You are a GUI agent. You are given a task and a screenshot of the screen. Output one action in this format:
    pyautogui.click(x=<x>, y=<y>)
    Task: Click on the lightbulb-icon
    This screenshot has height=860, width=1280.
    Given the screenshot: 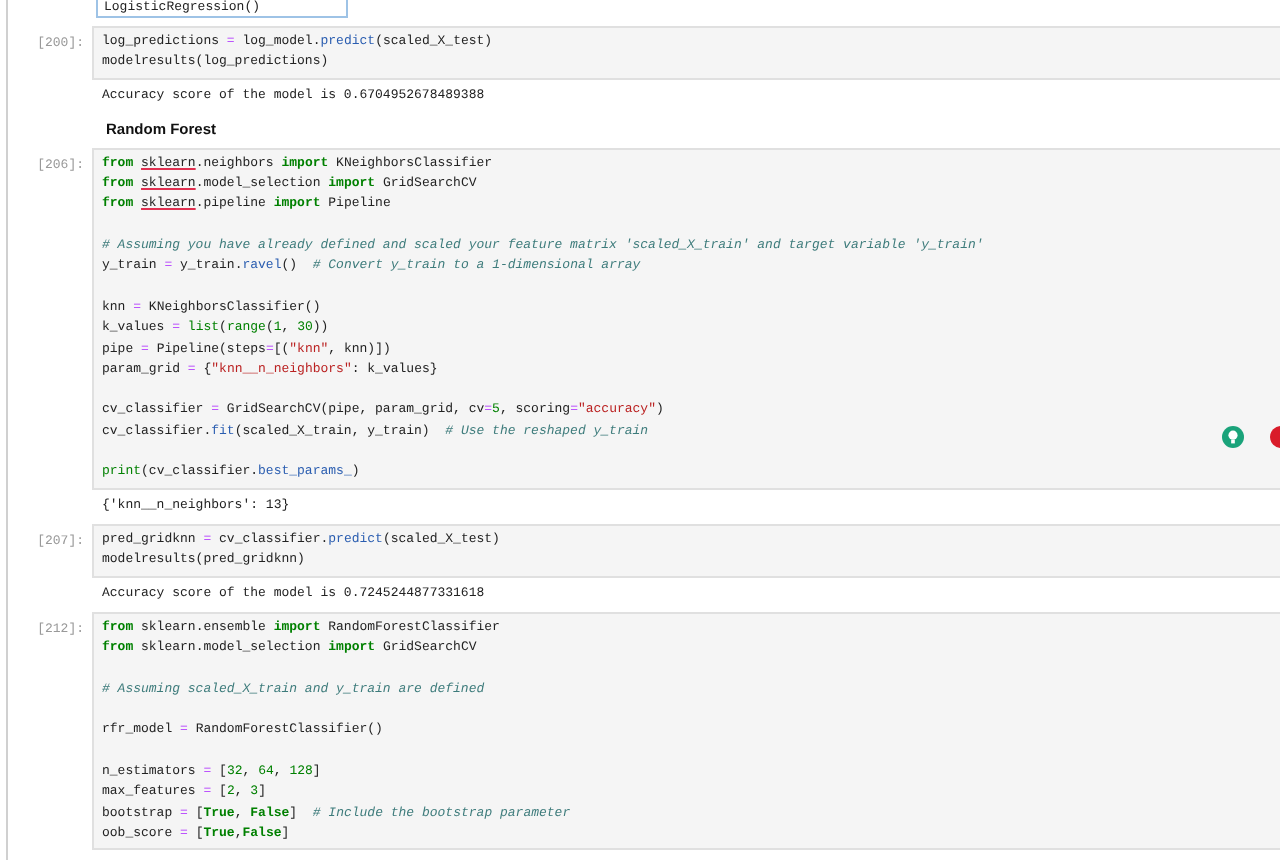 What is the action you would take?
    pyautogui.click(x=1233, y=436)
    